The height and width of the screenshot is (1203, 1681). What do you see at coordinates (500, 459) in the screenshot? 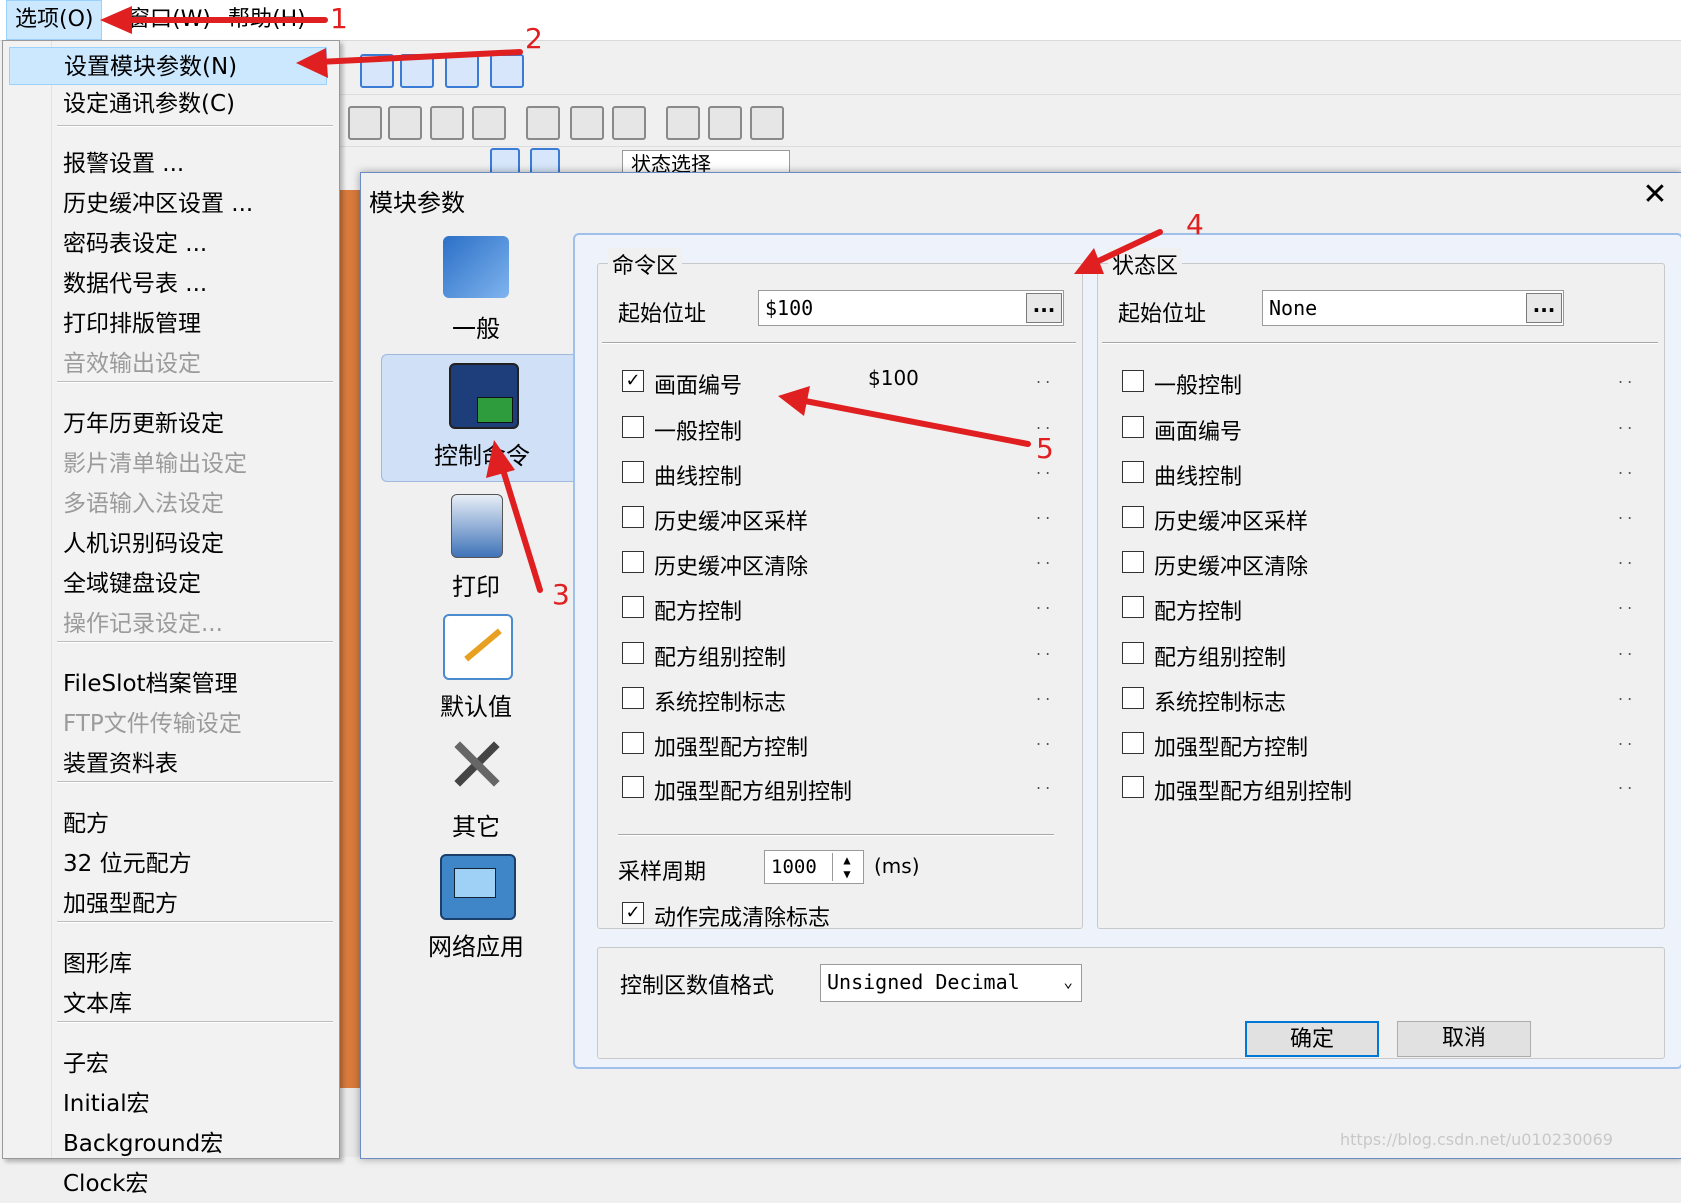
I see `arrow-3-head` at bounding box center [500, 459].